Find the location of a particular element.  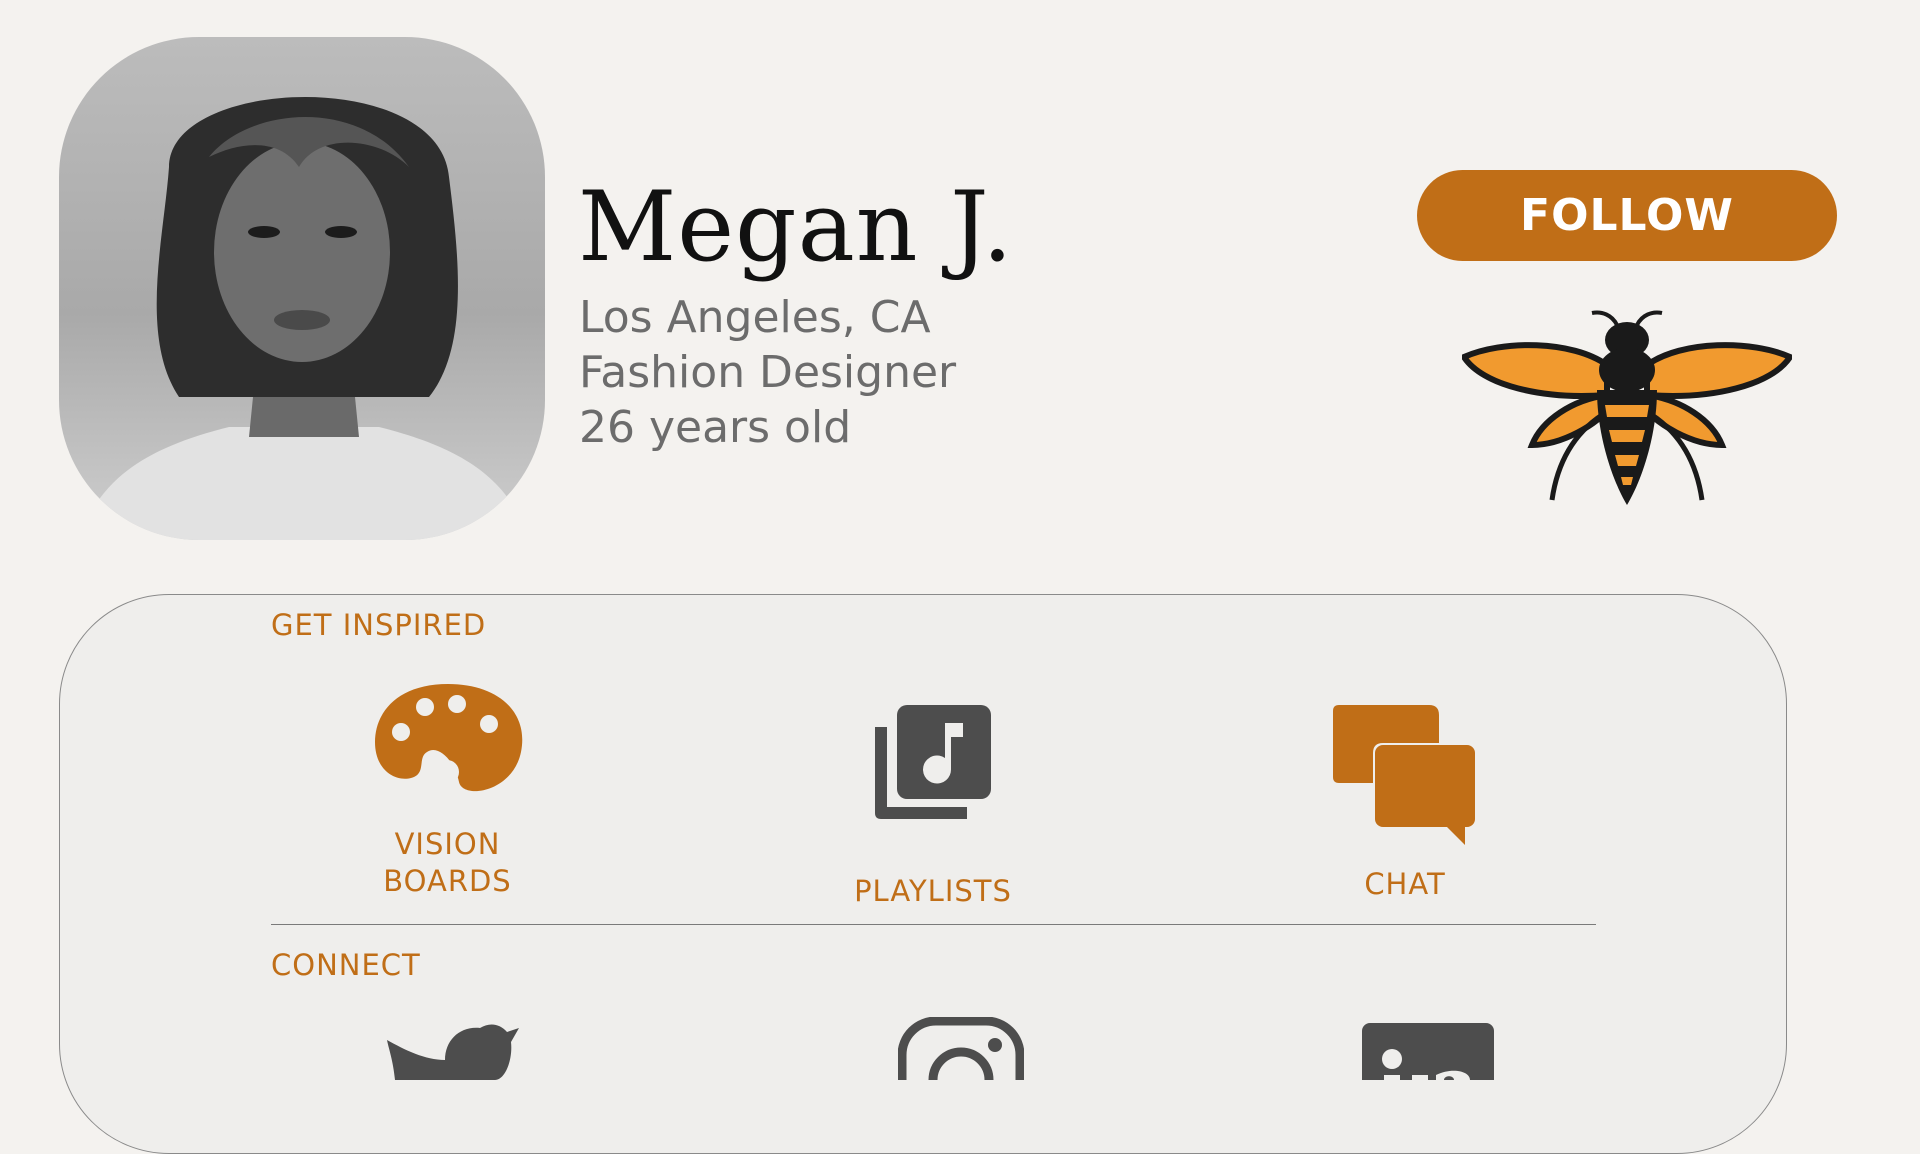

vision-boards-label-line2: BOARDS is located at coordinates (447, 881).